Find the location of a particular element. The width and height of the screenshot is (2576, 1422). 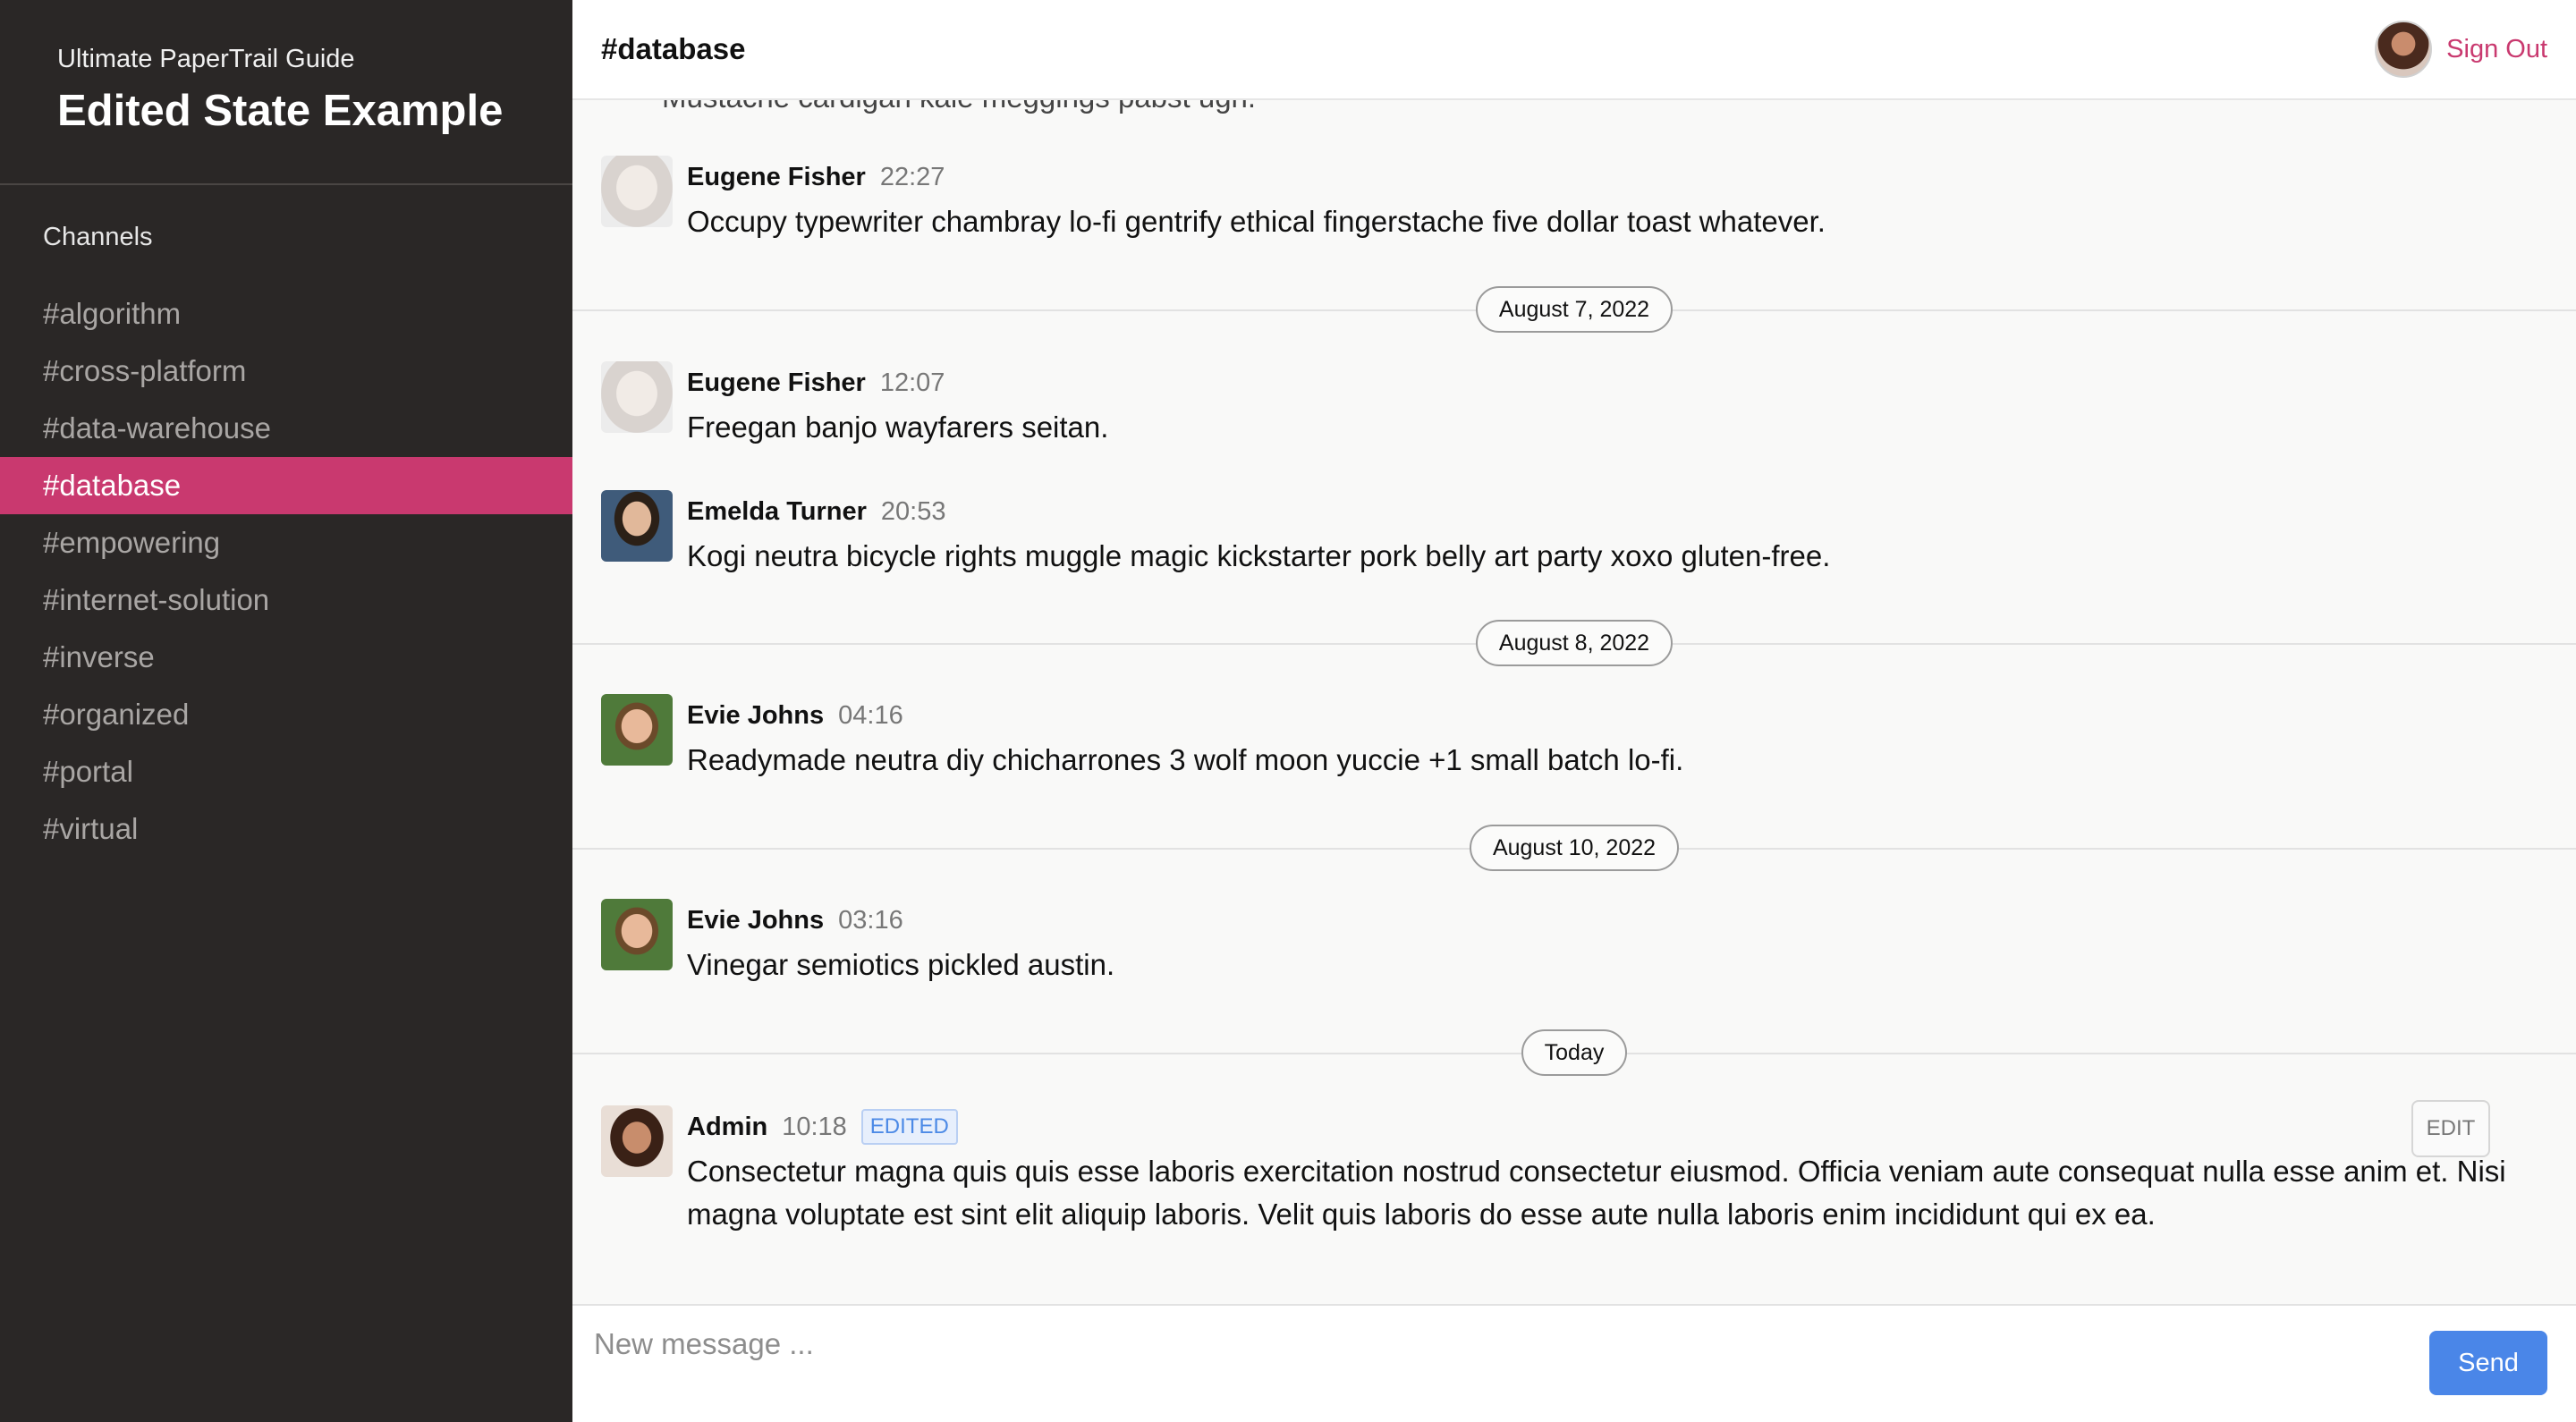

channel-item-internet-solution: #internet-solution is located at coordinates (286, 600).